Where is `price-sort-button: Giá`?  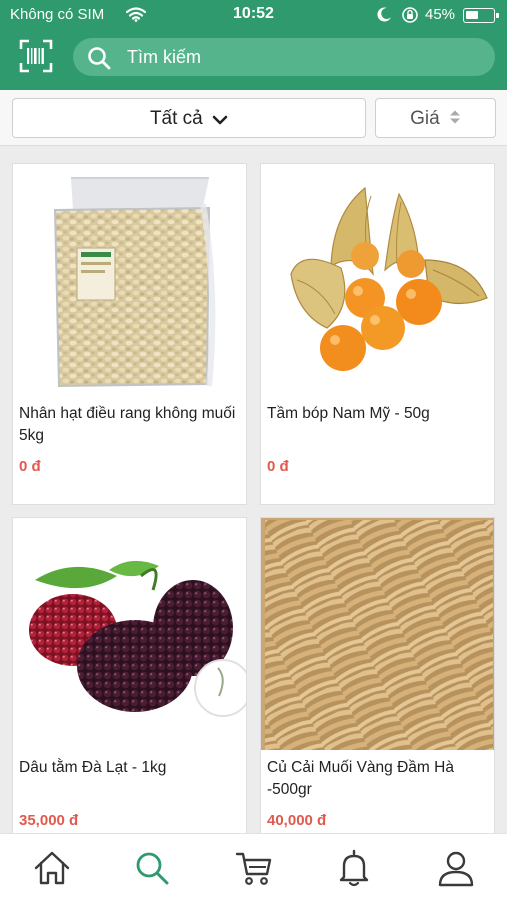
price-sort-button: Giá is located at coordinates (435, 118).